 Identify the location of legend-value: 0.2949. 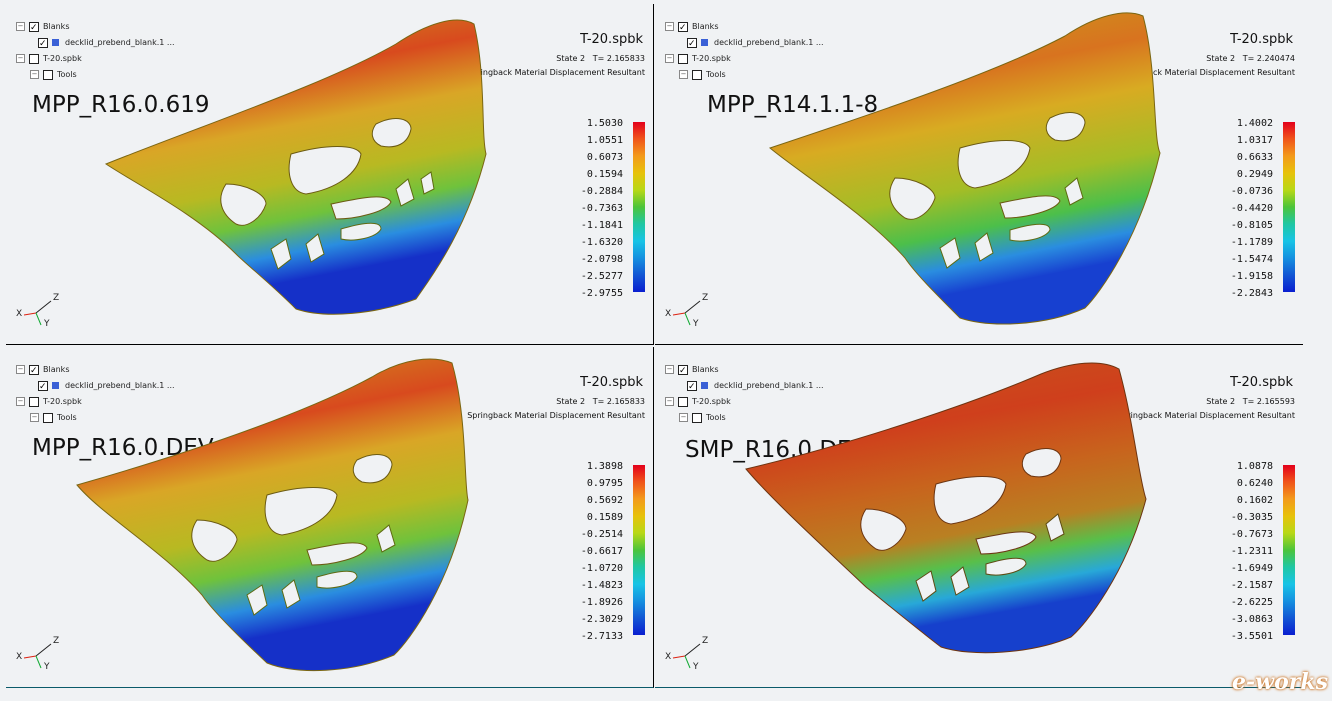
(1254, 174).